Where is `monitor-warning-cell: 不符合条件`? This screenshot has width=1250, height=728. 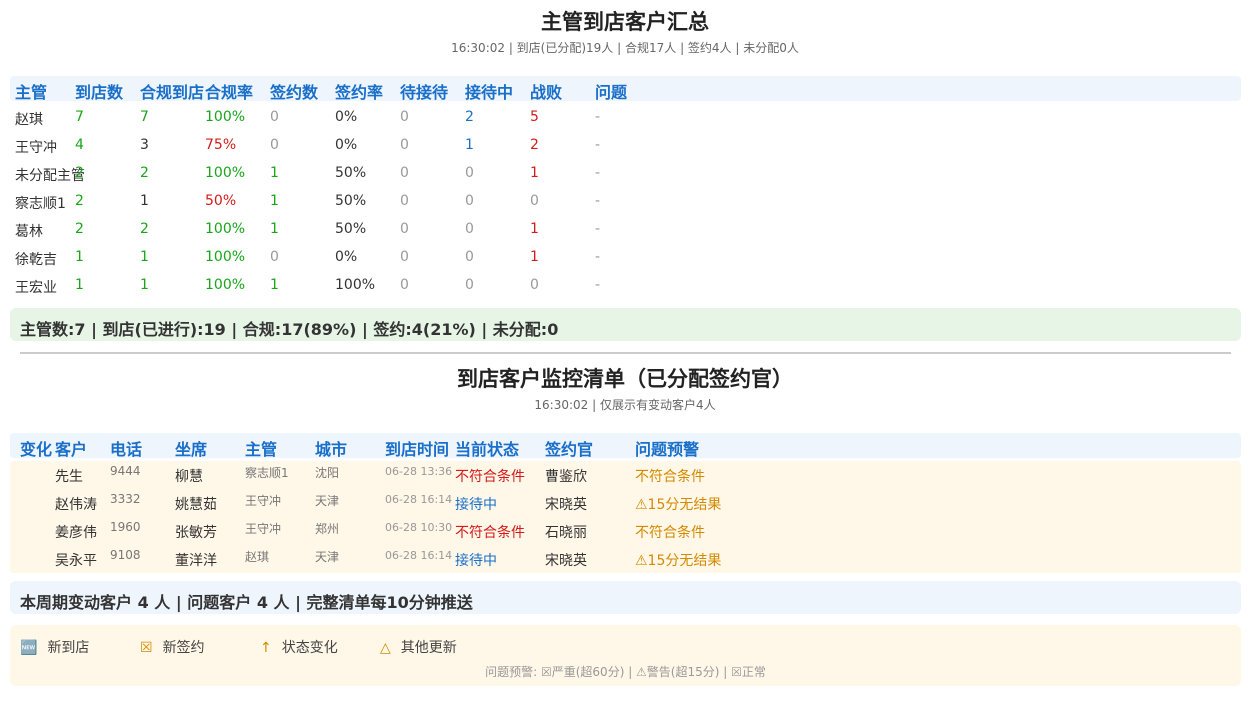
monitor-warning-cell: 不符合条件 is located at coordinates (670, 533).